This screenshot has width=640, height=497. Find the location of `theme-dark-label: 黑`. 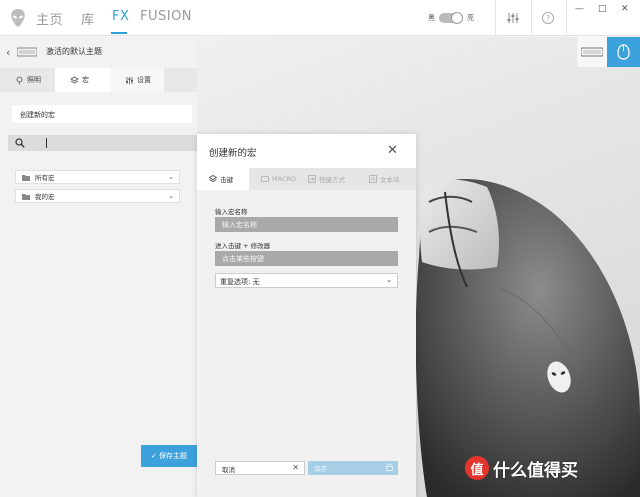

theme-dark-label: 黑 is located at coordinates (431, 18).